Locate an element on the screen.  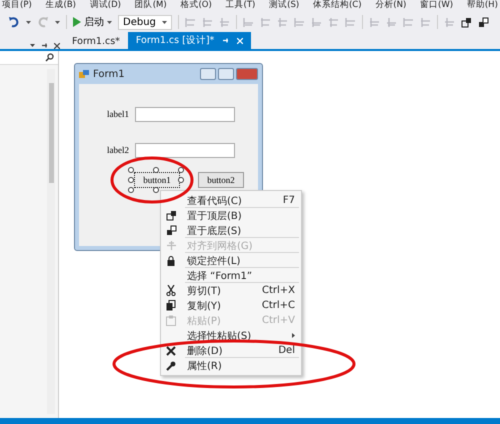
window-title: Form1 is located at coordinates (109, 74).